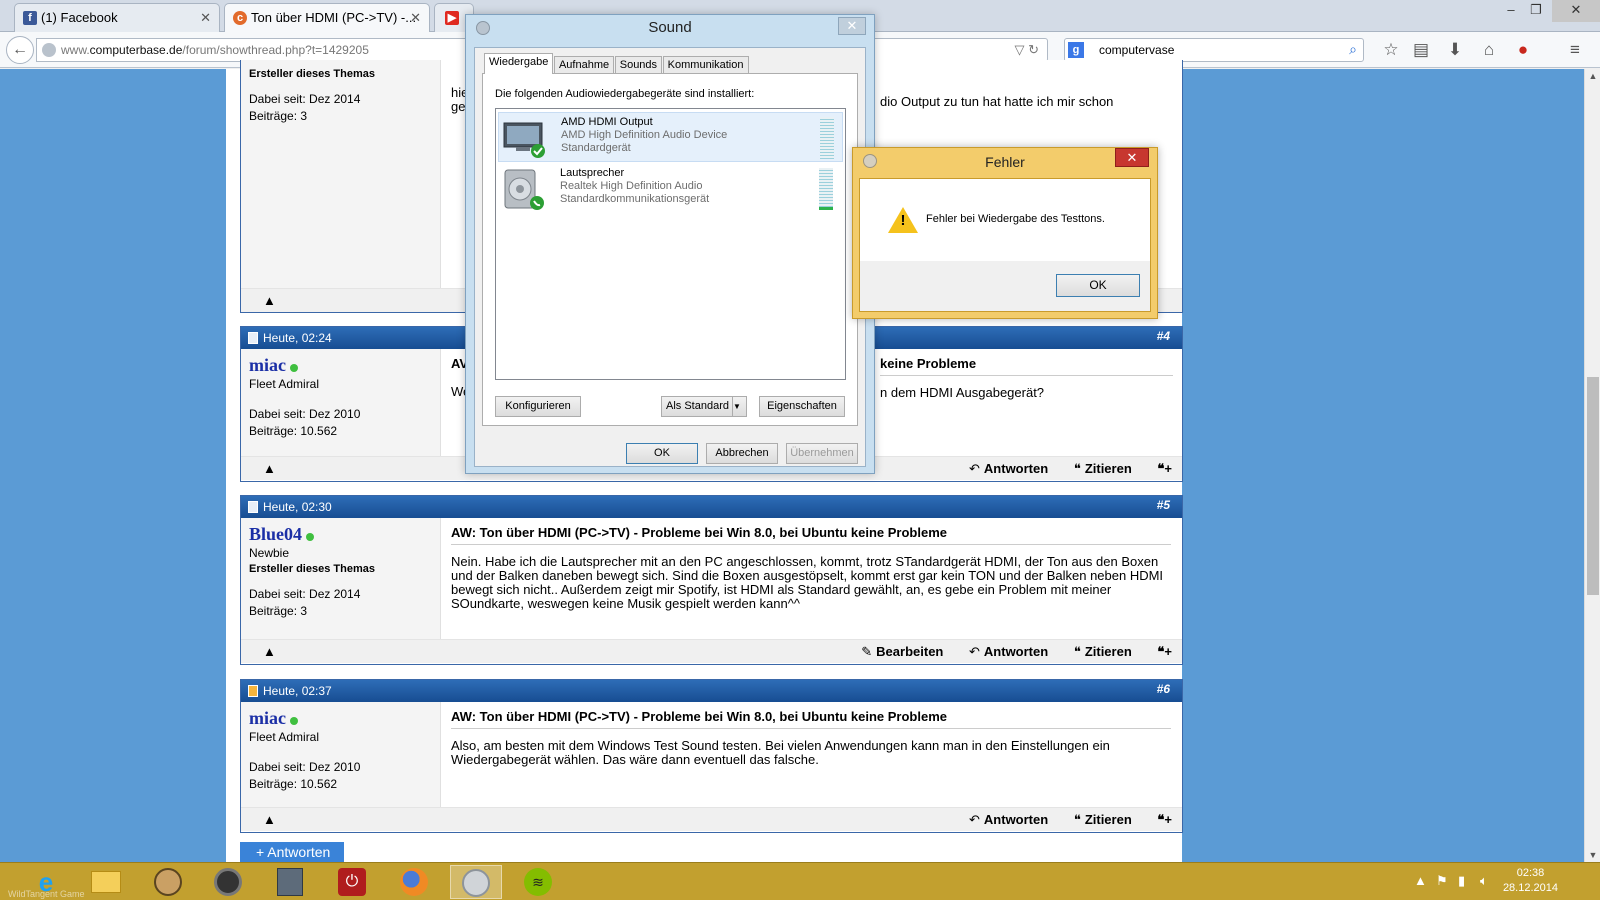 The image size is (1600, 900). I want to click on apply-button: Übernehmen, so click(822, 453).